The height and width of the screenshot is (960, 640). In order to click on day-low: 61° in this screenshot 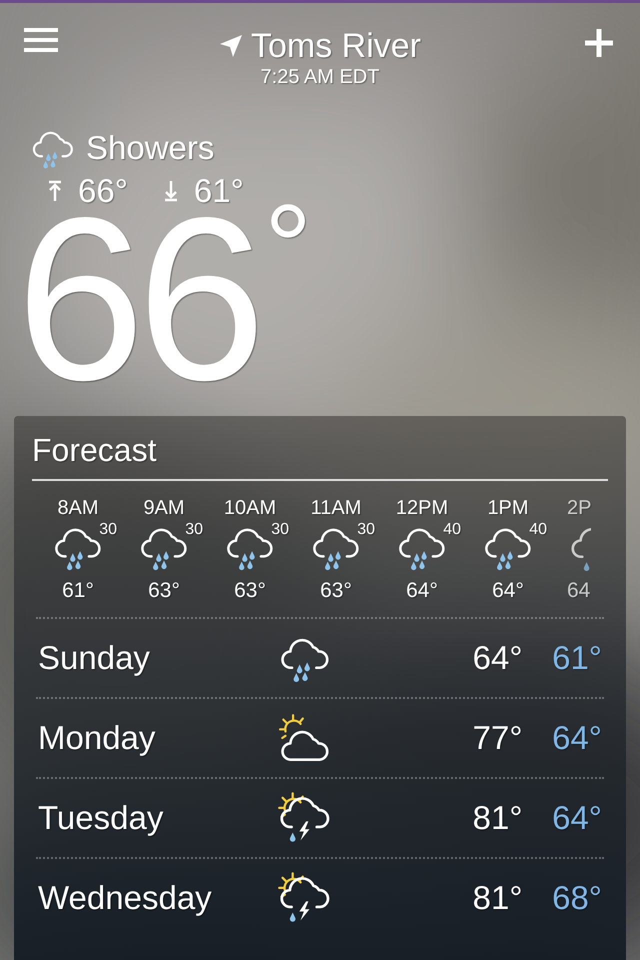, I will do `click(576, 658)`.